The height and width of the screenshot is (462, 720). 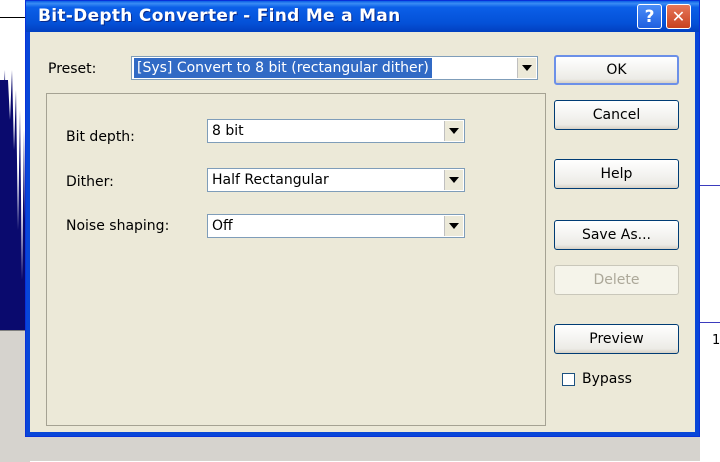 I want to click on question-mark-glyph: ?, so click(x=649, y=16).